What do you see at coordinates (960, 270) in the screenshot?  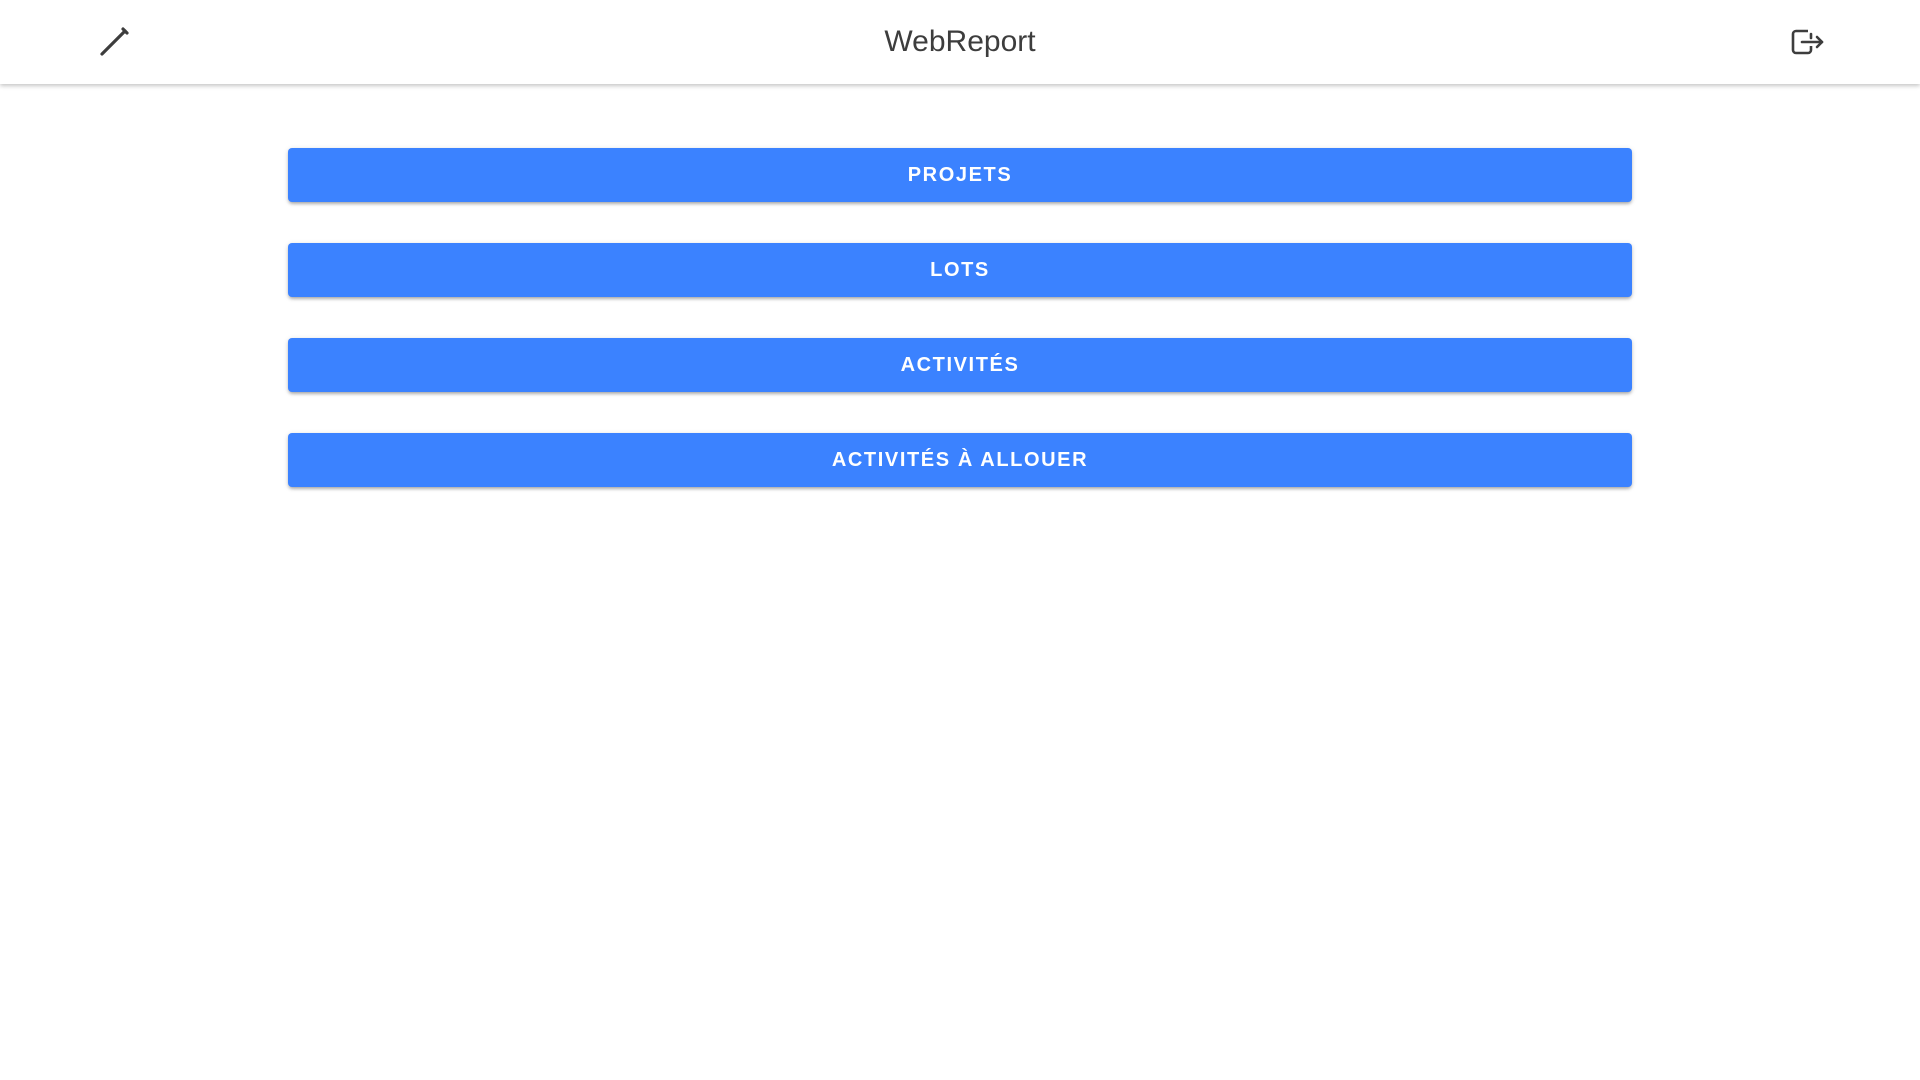 I see `lots-button: LOTS` at bounding box center [960, 270].